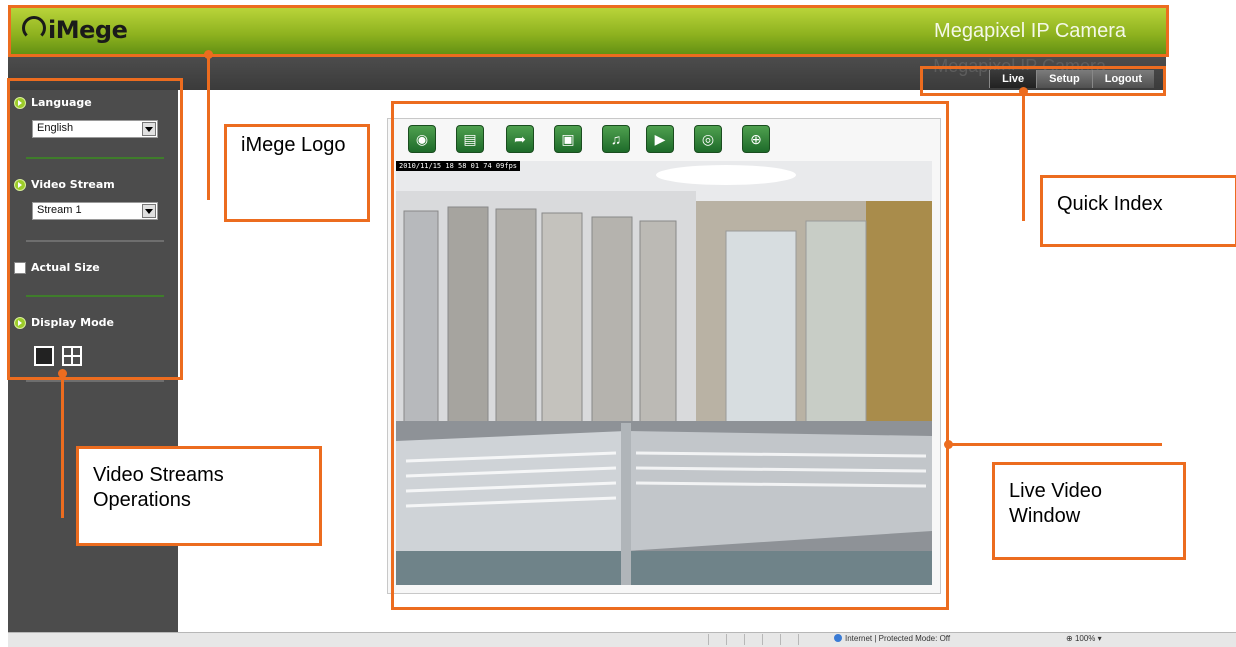 The height and width of the screenshot is (647, 1236). Describe the element at coordinates (1089, 511) in the screenshot. I see `live-video-annotation: Live Video Window` at that location.